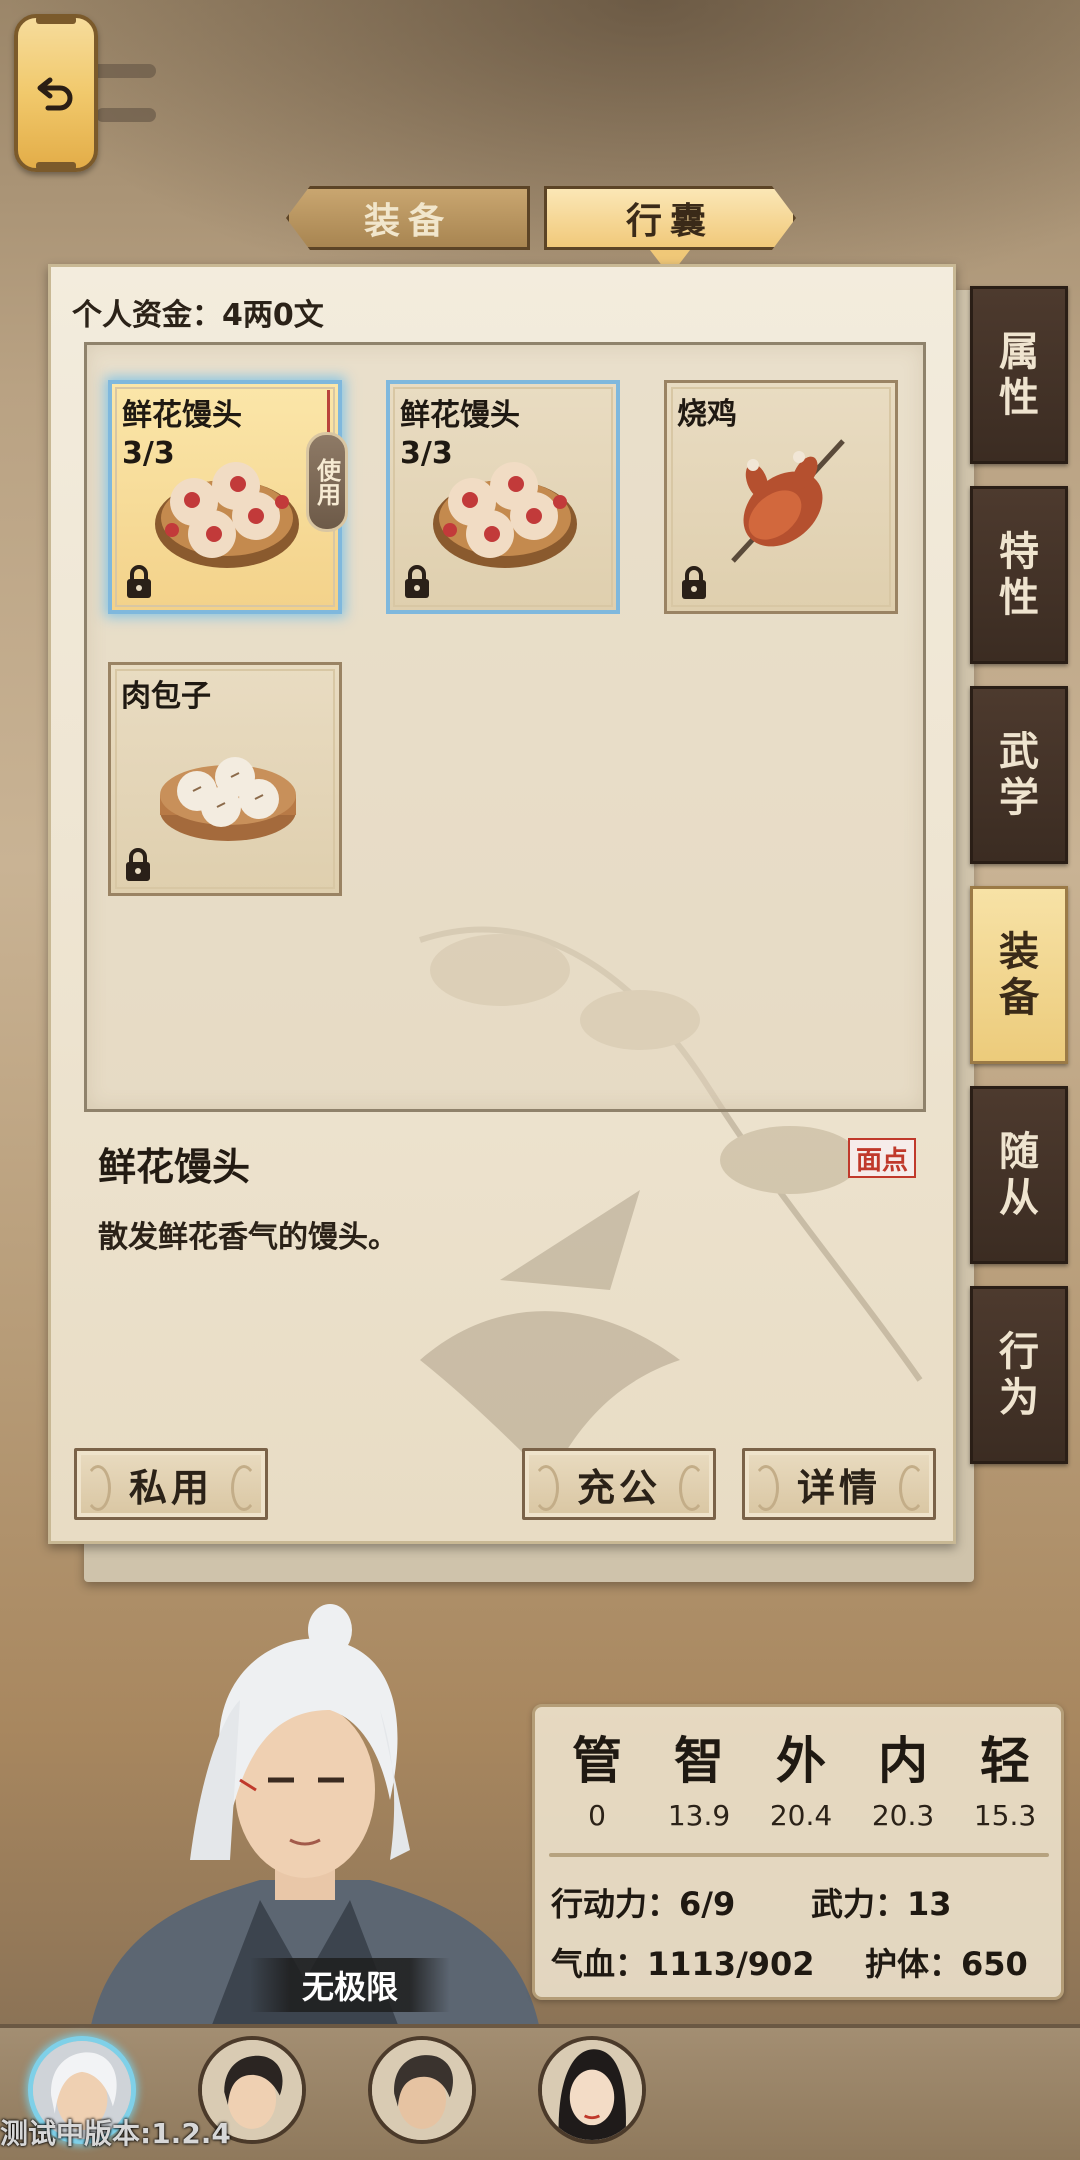  What do you see at coordinates (801, 1815) in the screenshot?
I see `stat-value: 20.4` at bounding box center [801, 1815].